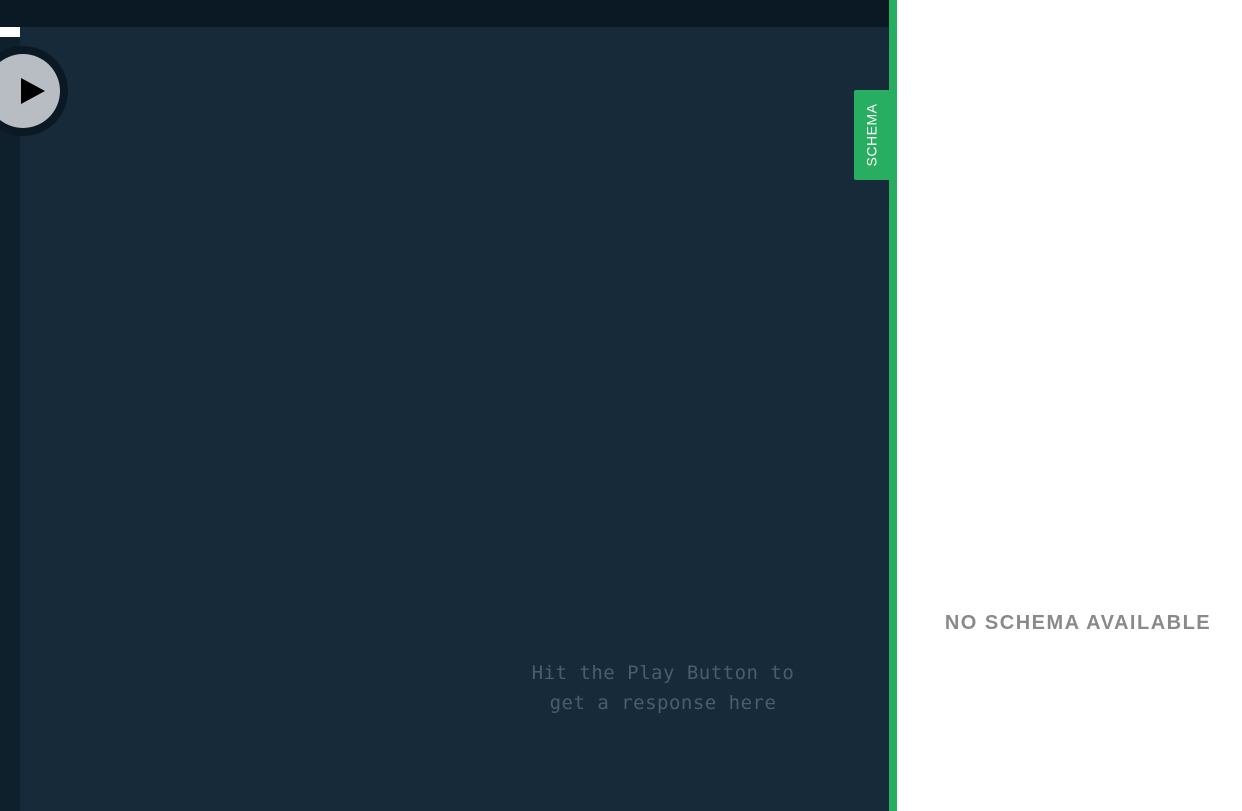 This screenshot has height=811, width=1242. Describe the element at coordinates (444, 13) in the screenshot. I see `top-bar` at that location.